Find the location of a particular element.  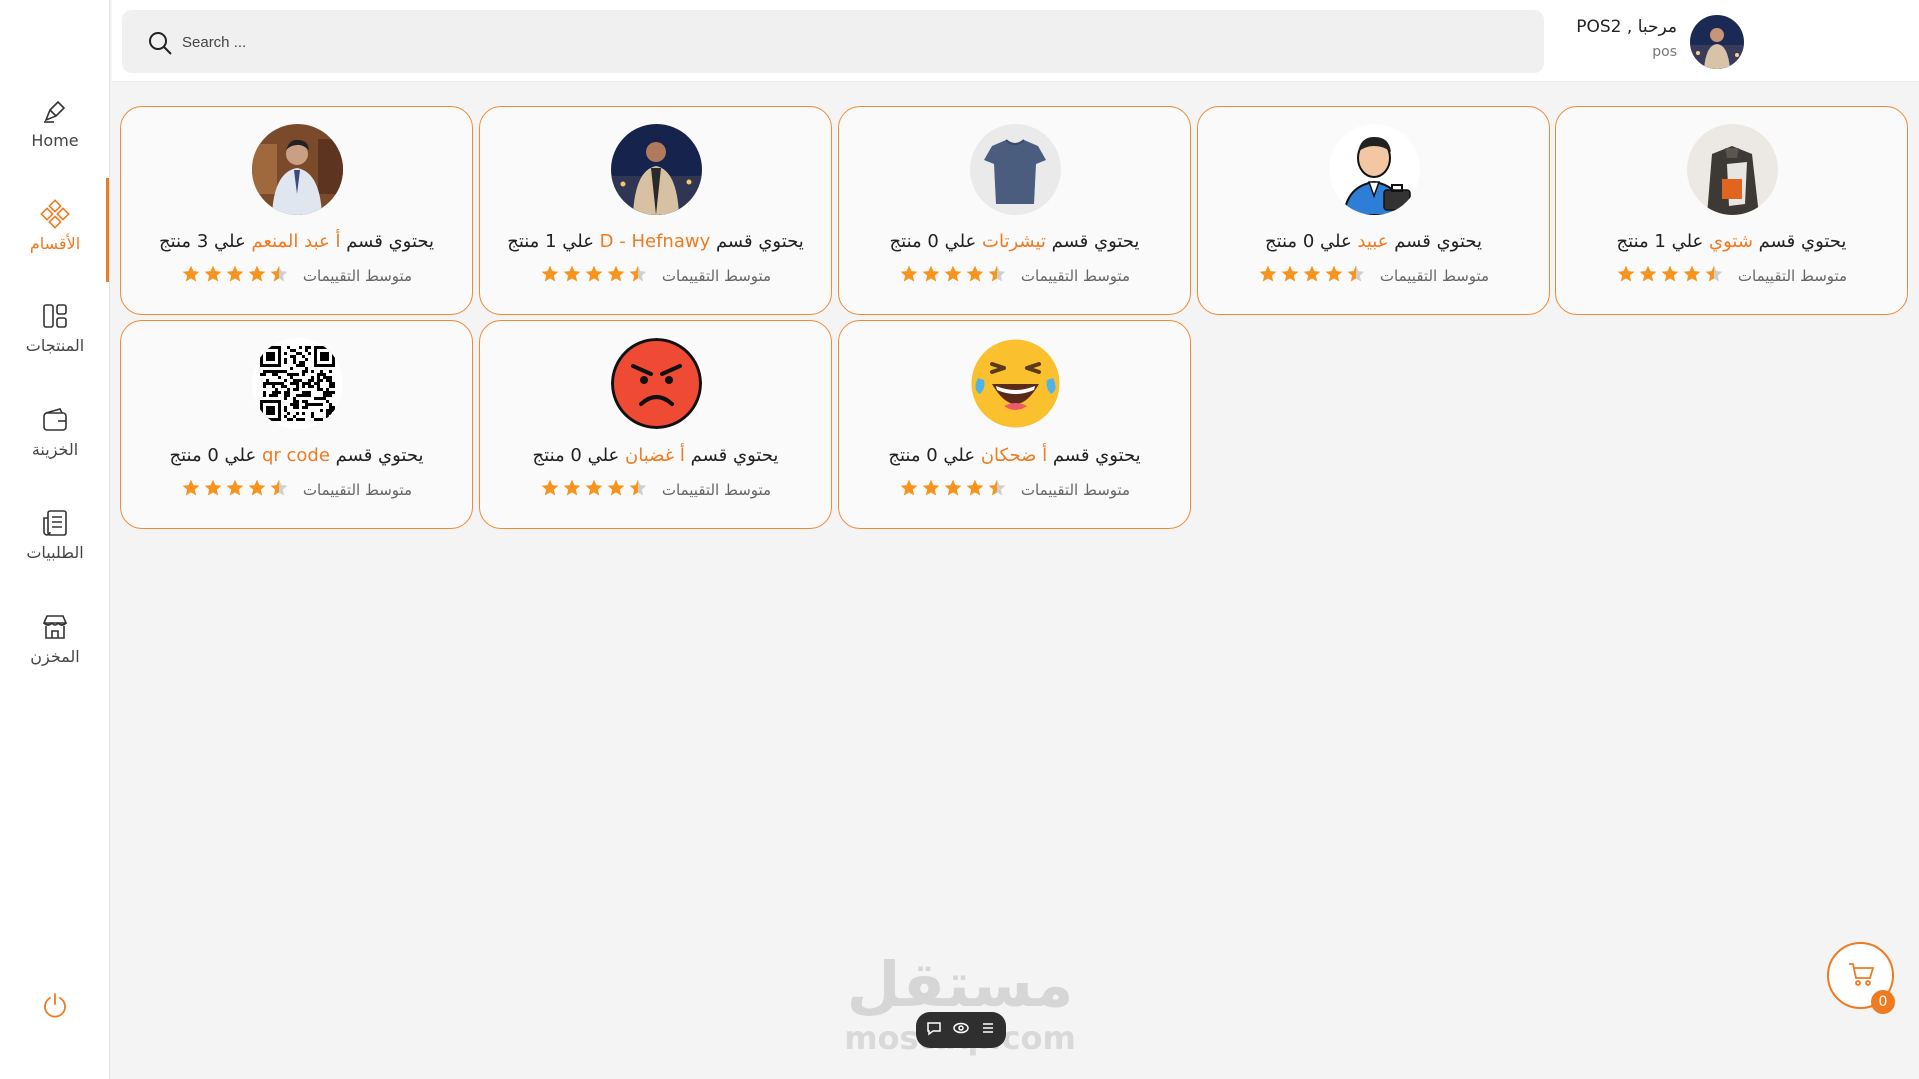

category-card: يحتوي قسم شتوي علي 1 منتج متوسط التقييمات is located at coordinates (1731, 210).